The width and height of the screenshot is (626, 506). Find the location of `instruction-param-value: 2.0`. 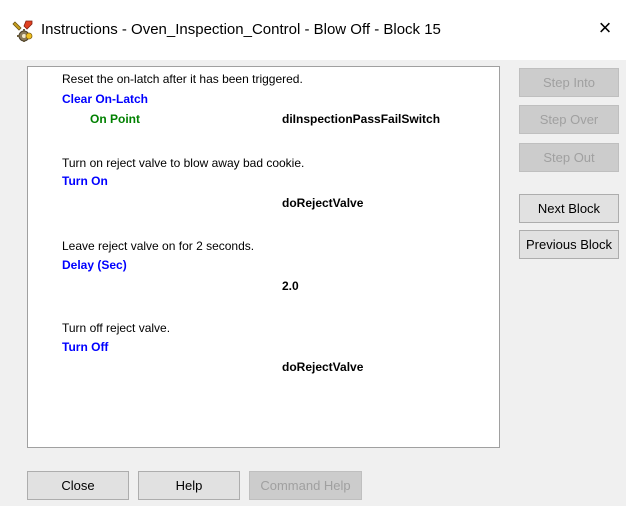

instruction-param-value: 2.0 is located at coordinates (290, 286).